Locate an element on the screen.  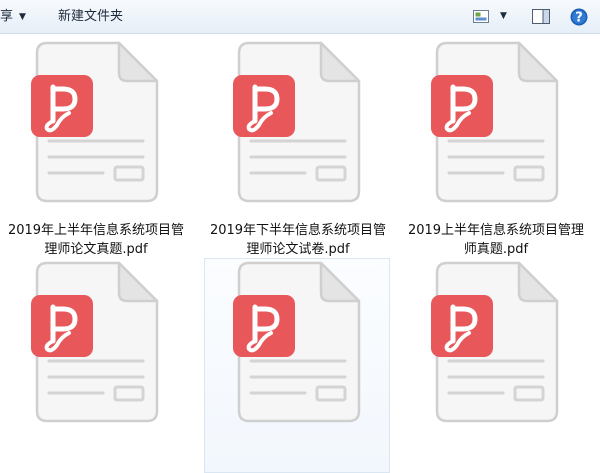
file-name-line: 师真题.pdf is located at coordinates (496, 249).